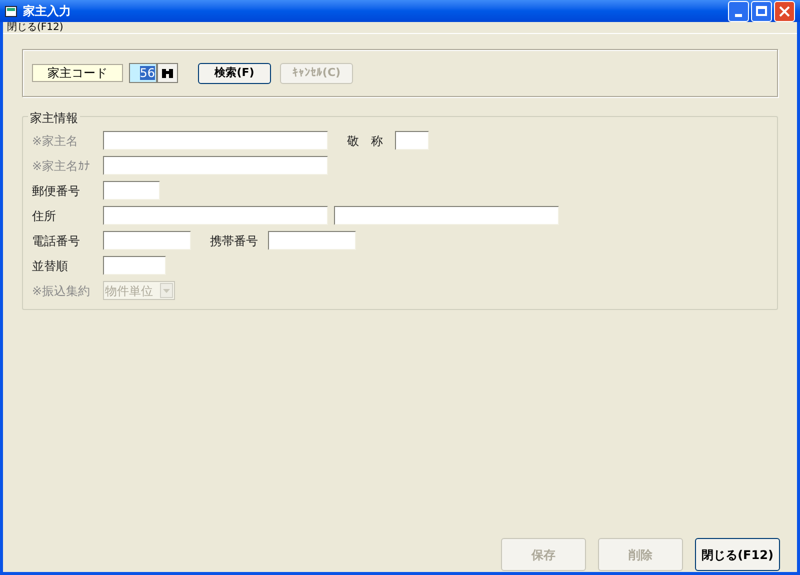 Image resolution: width=800 pixels, height=575 pixels. I want to click on code-label: 家主コード, so click(77, 73).